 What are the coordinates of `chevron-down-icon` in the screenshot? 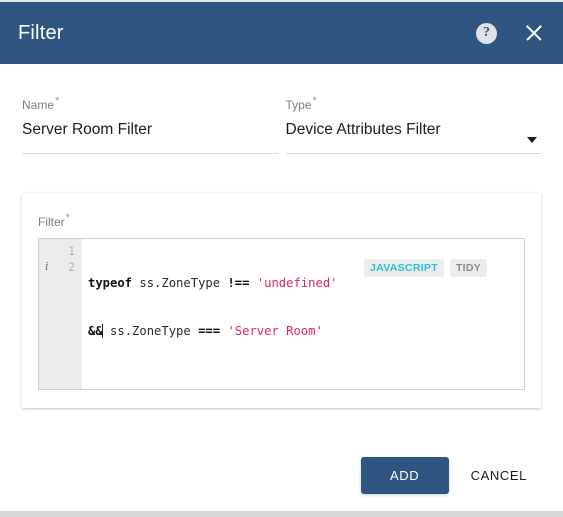 It's located at (532, 140).